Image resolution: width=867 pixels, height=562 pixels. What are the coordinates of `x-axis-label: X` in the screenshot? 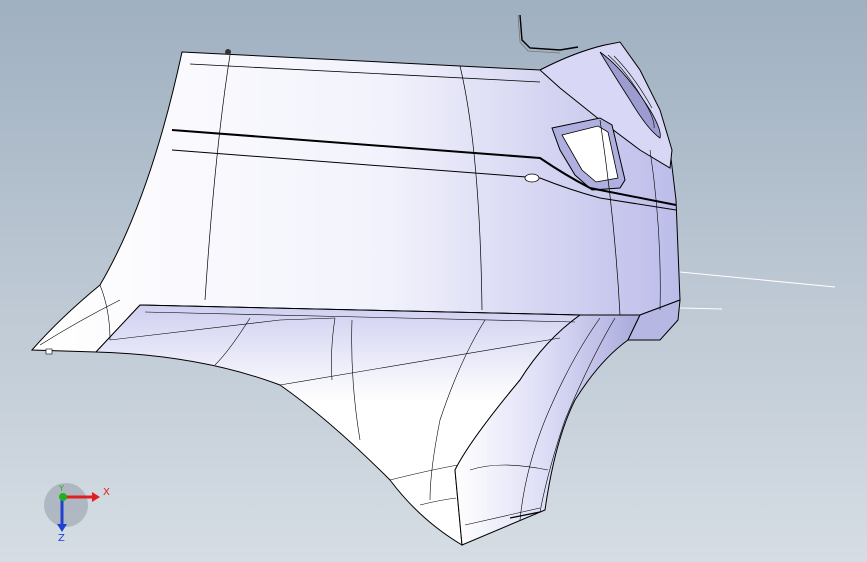 It's located at (106, 492).